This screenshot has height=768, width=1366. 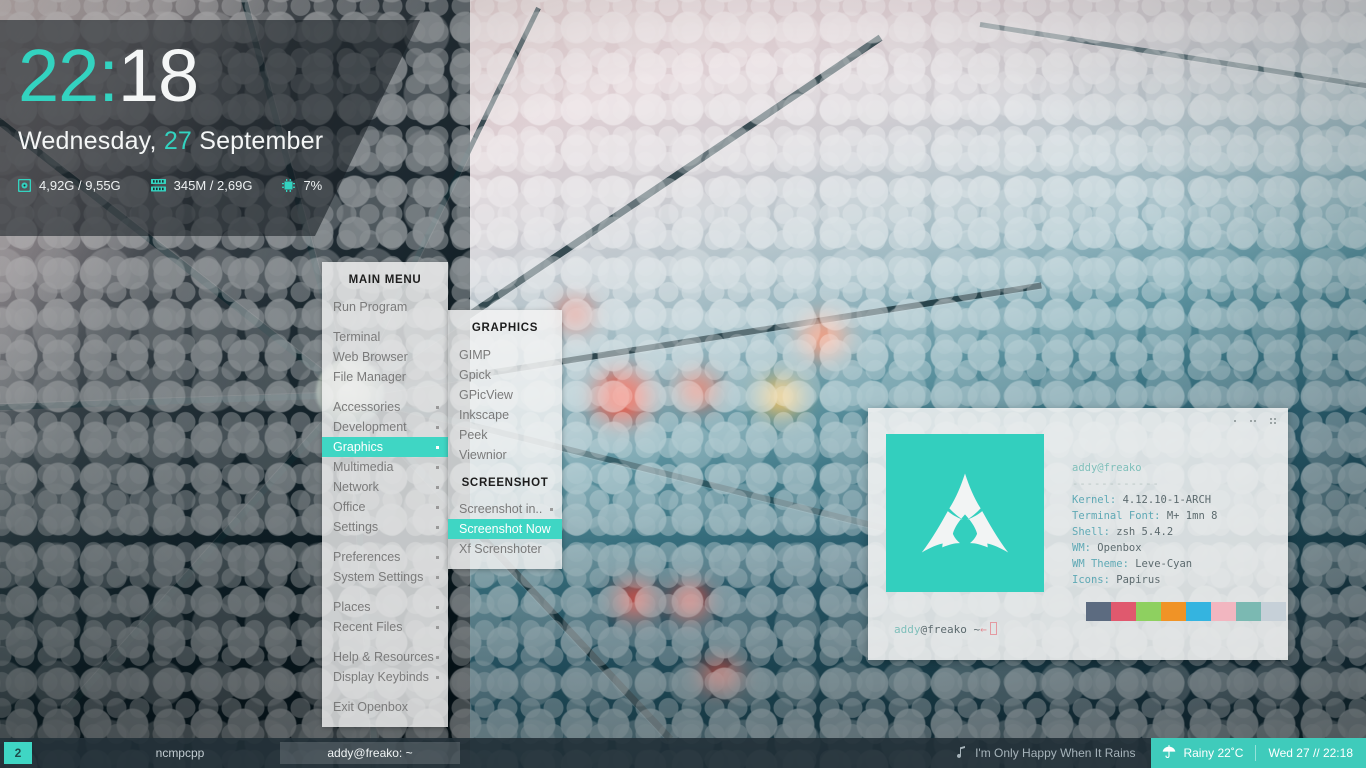 What do you see at coordinates (18, 753) in the screenshot?
I see `workspace-pager: 2` at bounding box center [18, 753].